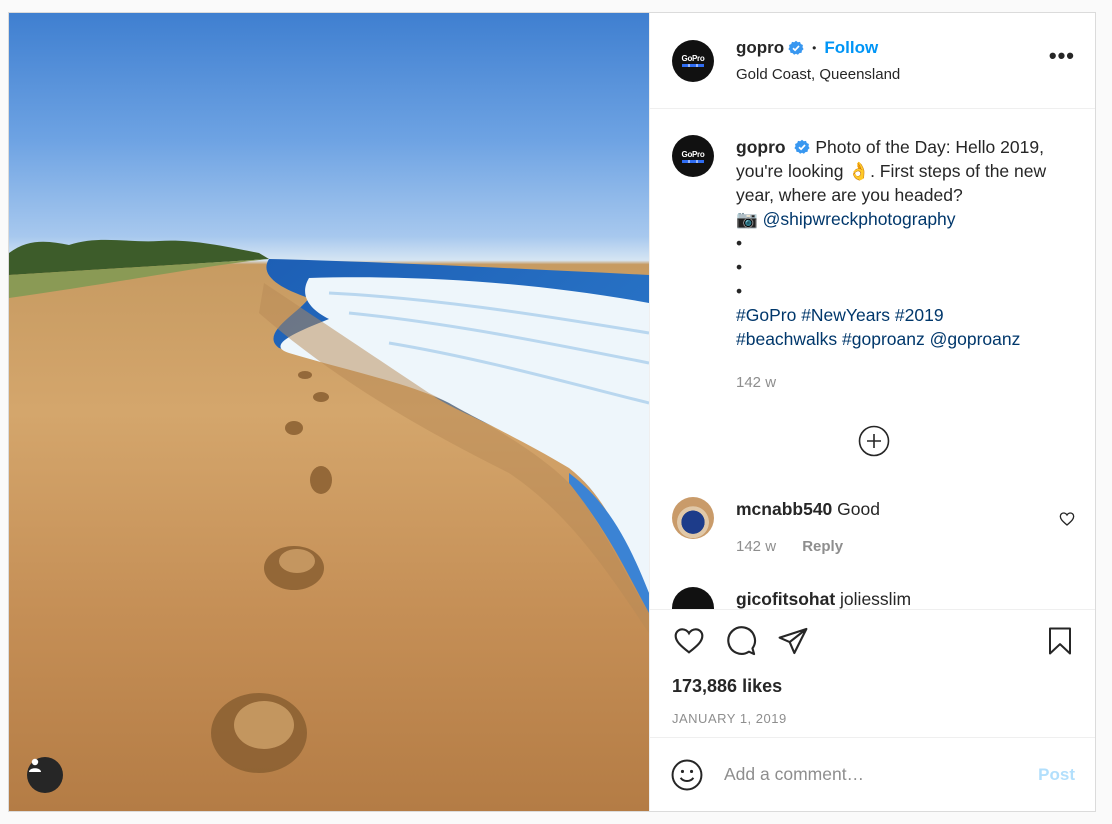  I want to click on caption-avatar: GoPro, so click(693, 156).